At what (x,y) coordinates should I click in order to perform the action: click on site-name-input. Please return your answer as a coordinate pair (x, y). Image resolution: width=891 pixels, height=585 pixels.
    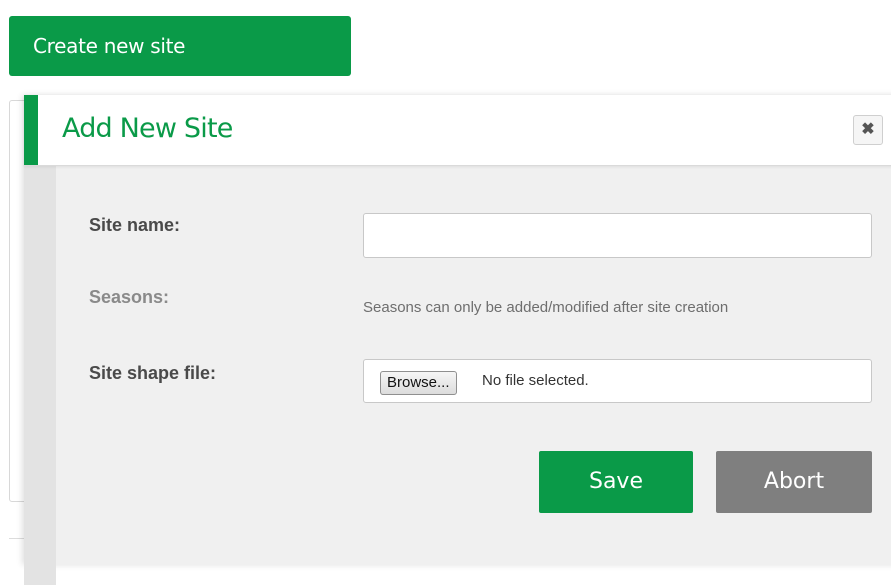
    Looking at the image, I should click on (617, 235).